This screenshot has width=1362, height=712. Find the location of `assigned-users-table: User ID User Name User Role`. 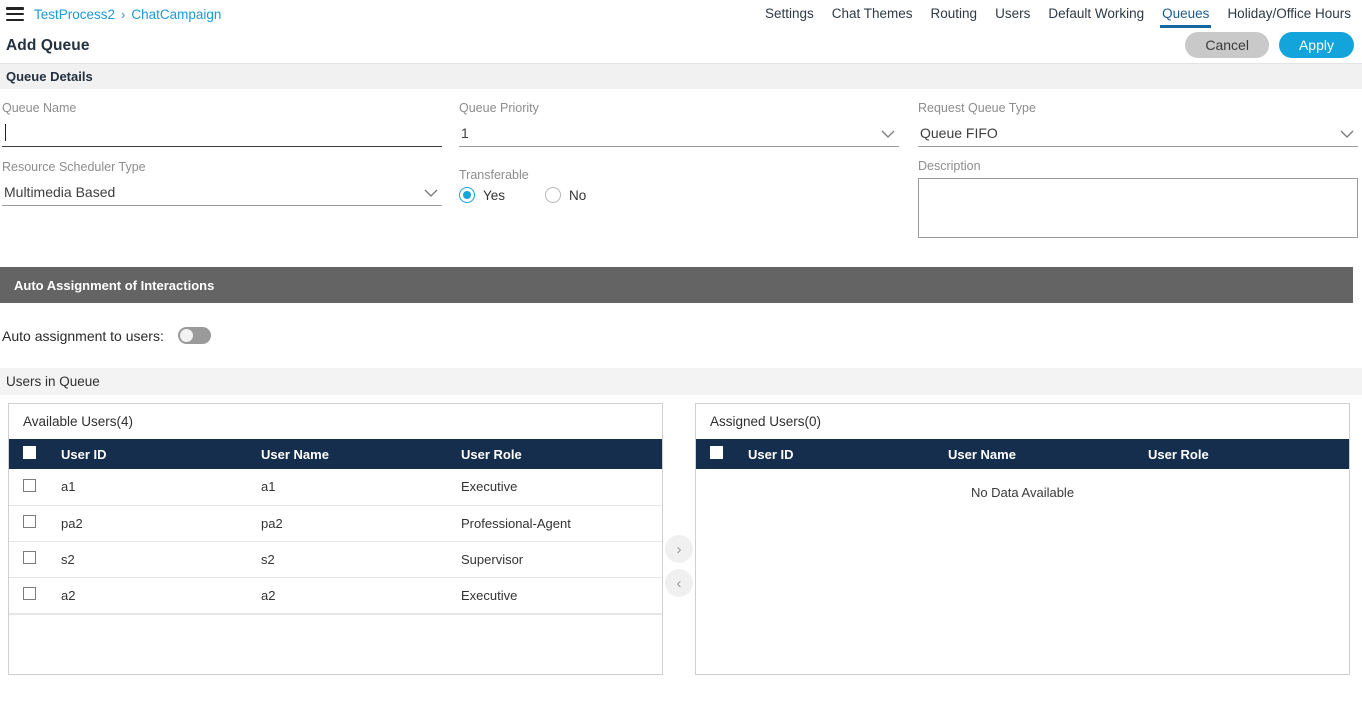

assigned-users-table: User ID User Name User Role is located at coordinates (1022, 454).